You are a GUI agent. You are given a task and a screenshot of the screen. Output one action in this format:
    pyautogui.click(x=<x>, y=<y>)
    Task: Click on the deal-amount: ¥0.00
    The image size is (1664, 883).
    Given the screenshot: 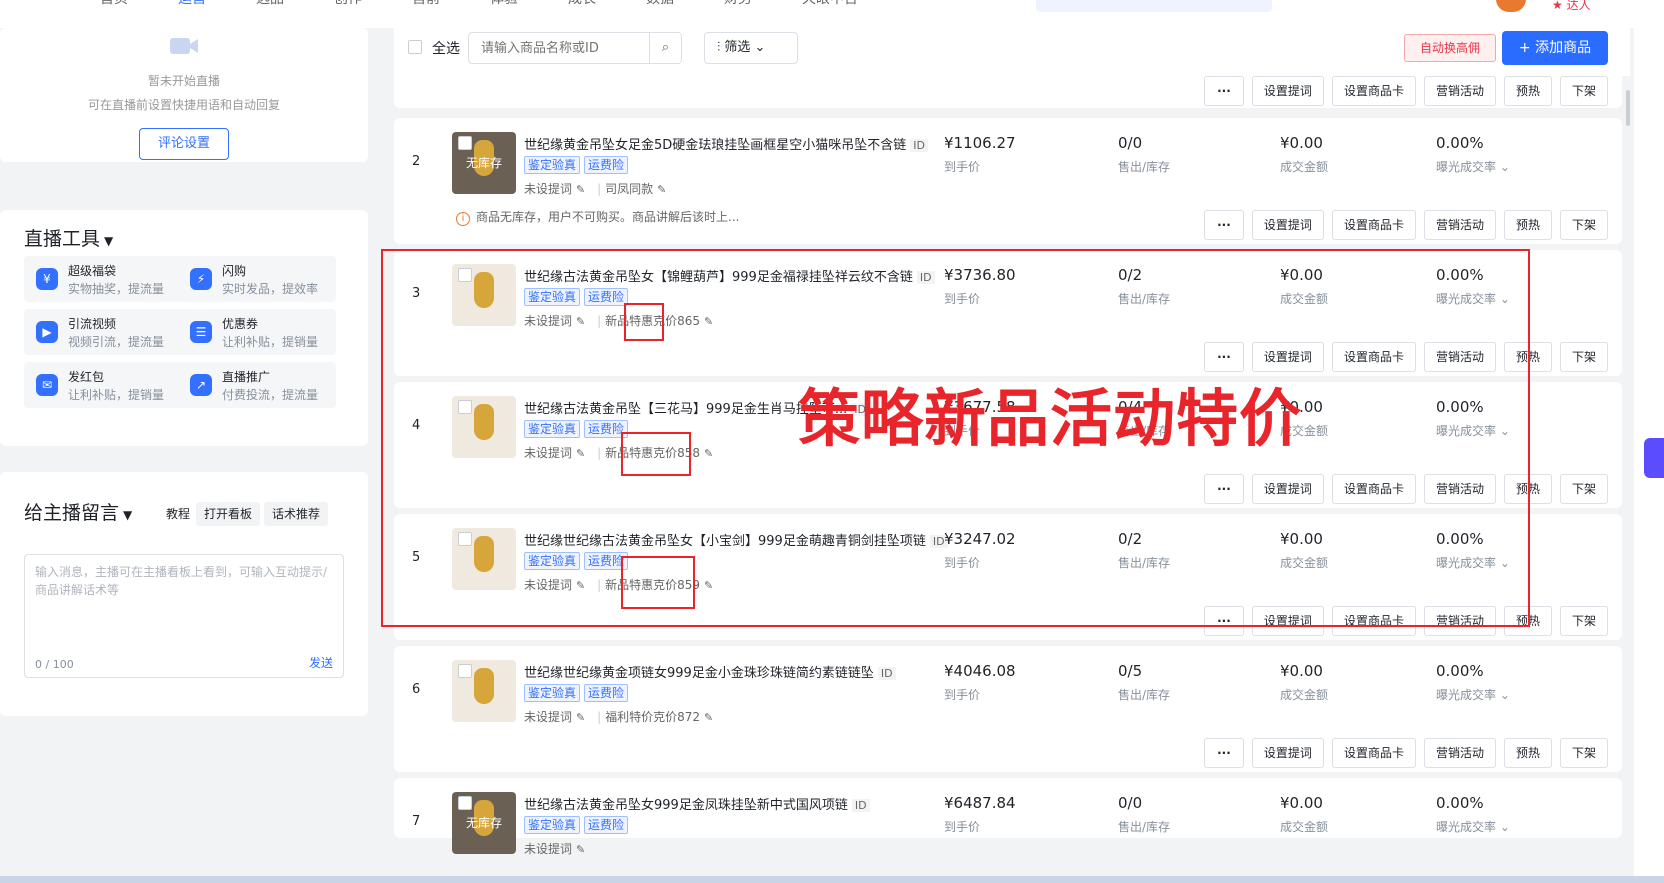 What is the action you would take?
    pyautogui.click(x=1301, y=803)
    